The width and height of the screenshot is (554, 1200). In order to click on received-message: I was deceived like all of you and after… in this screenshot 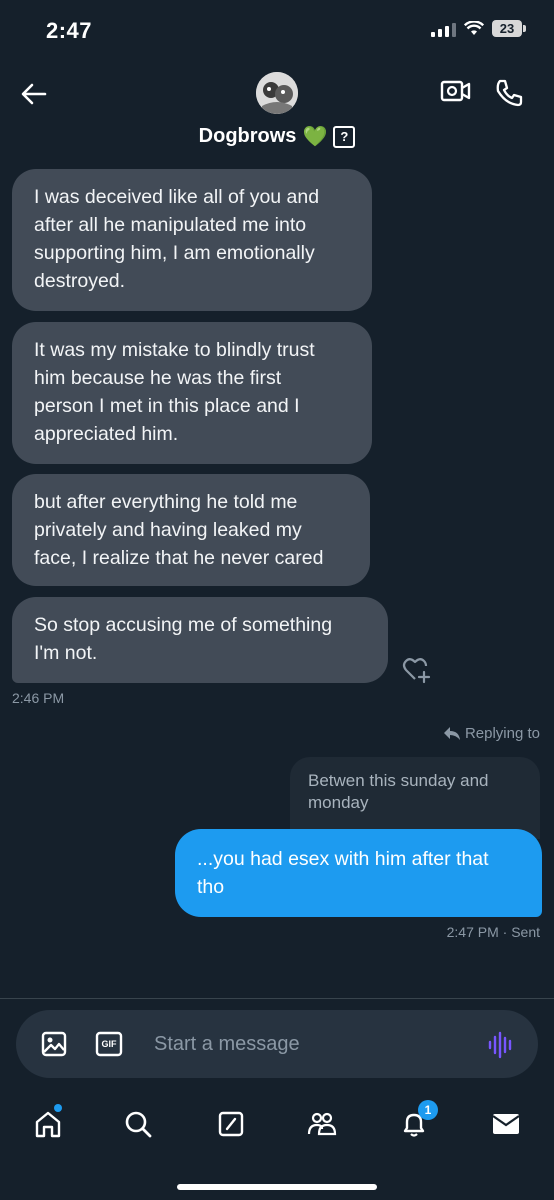, I will do `click(192, 240)`.